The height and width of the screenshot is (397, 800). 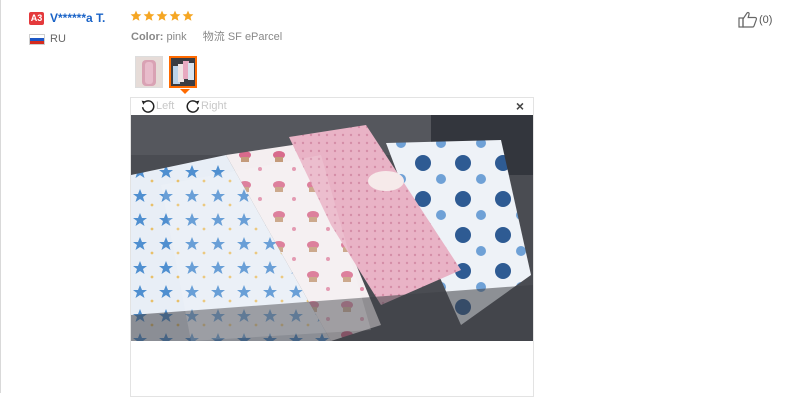 I want to click on color-value: pink, so click(x=176, y=37).